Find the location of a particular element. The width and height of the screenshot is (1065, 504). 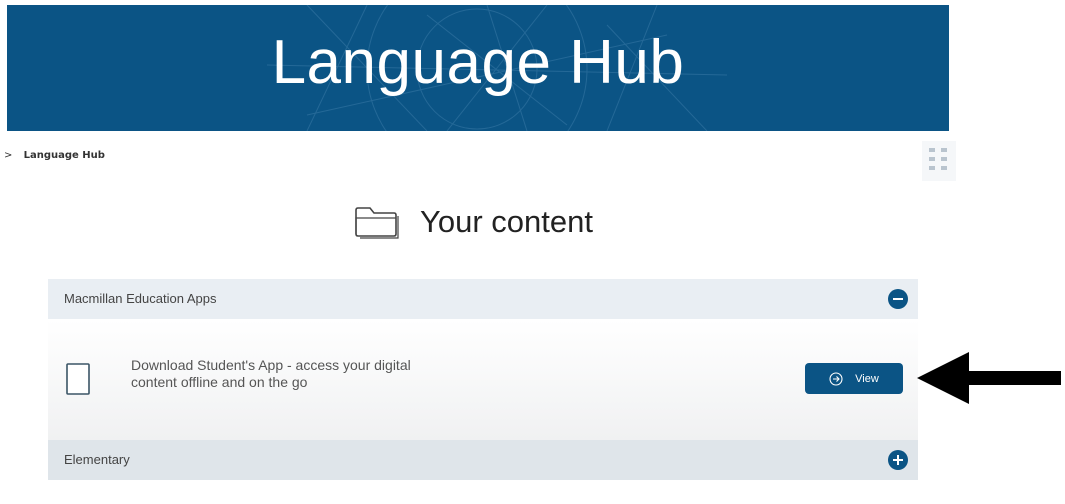

content-heading: Your content is located at coordinates (472, 222).